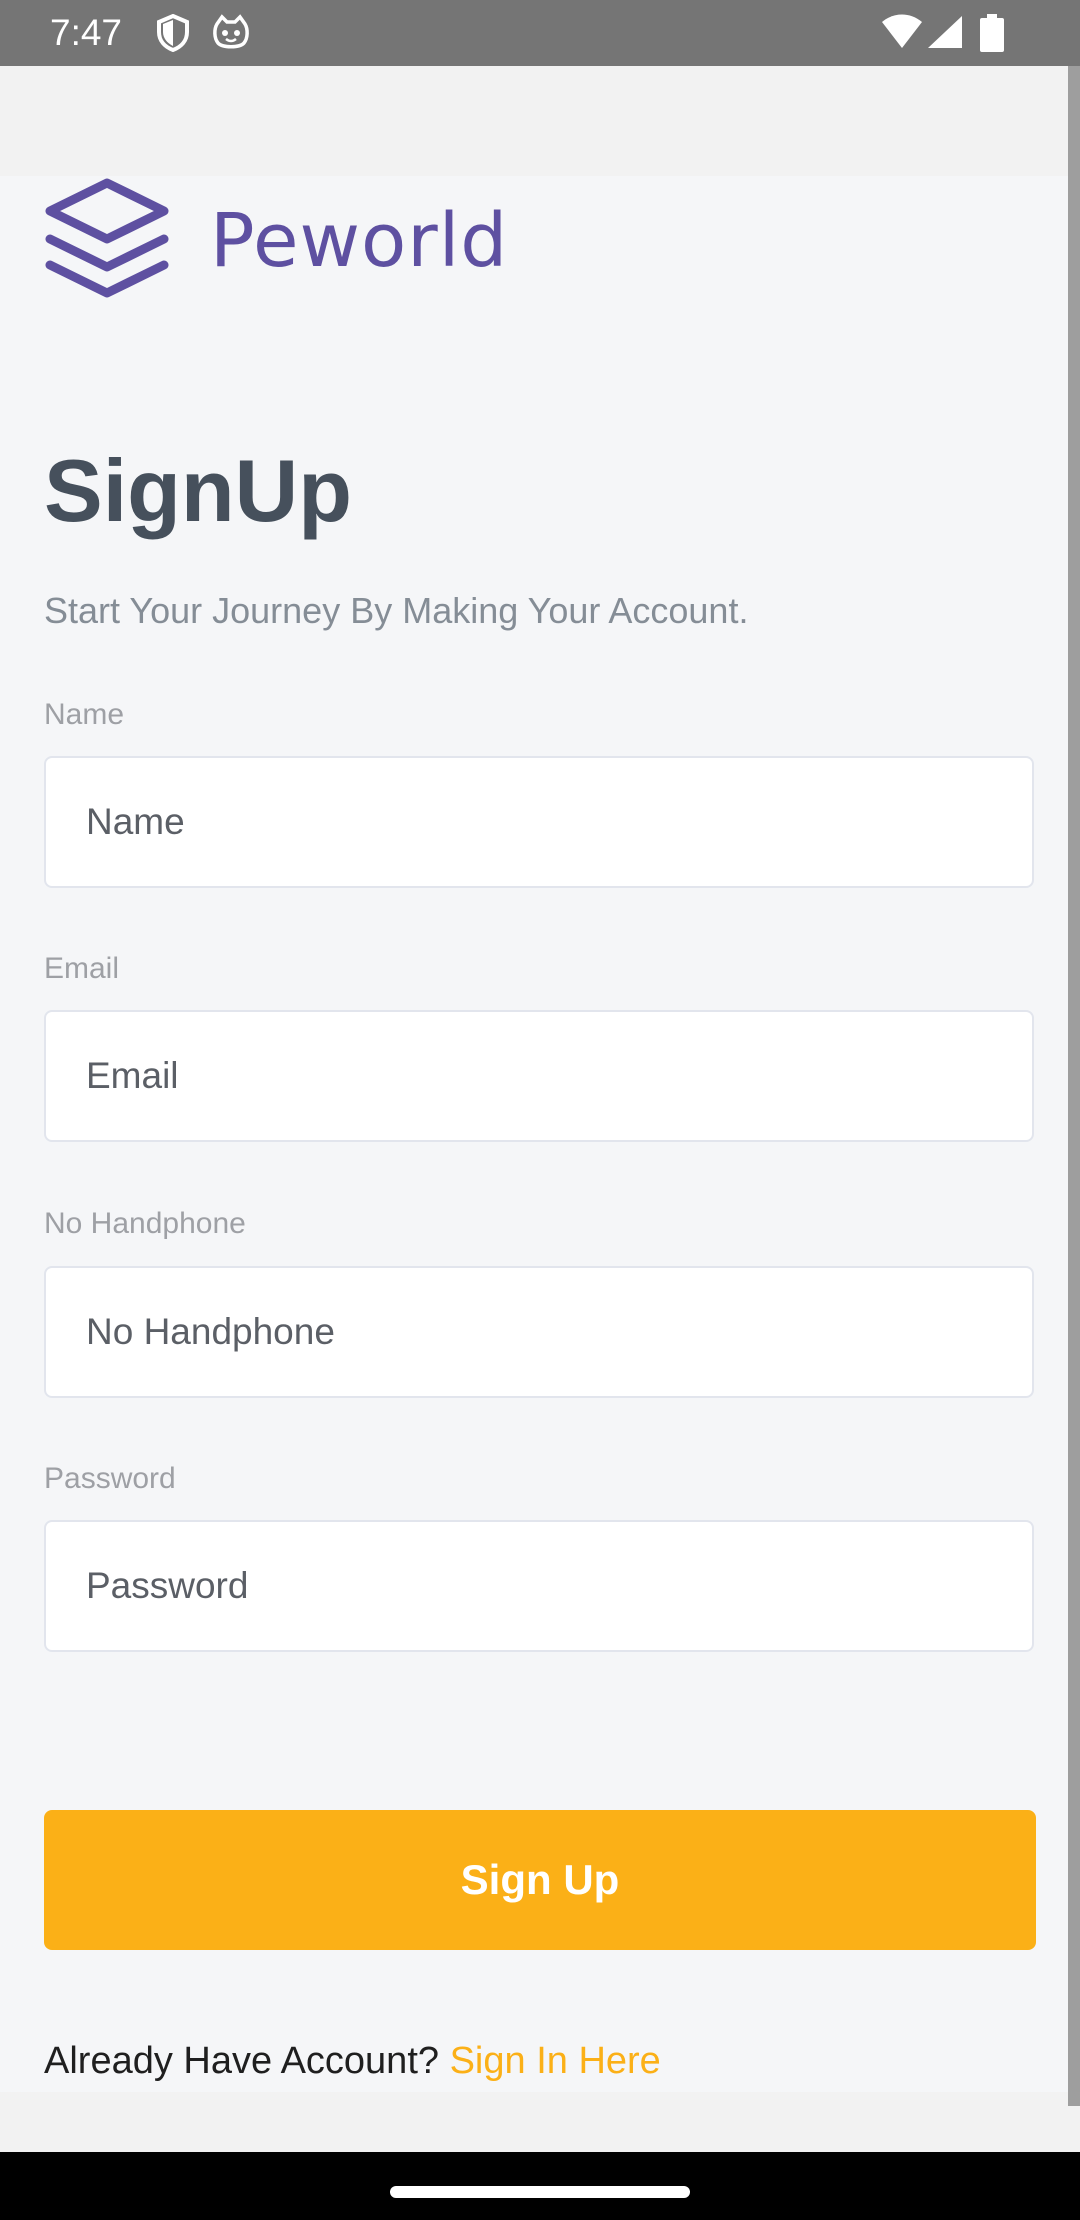  Describe the element at coordinates (359, 241) in the screenshot. I see `brand-name: Peworld` at that location.